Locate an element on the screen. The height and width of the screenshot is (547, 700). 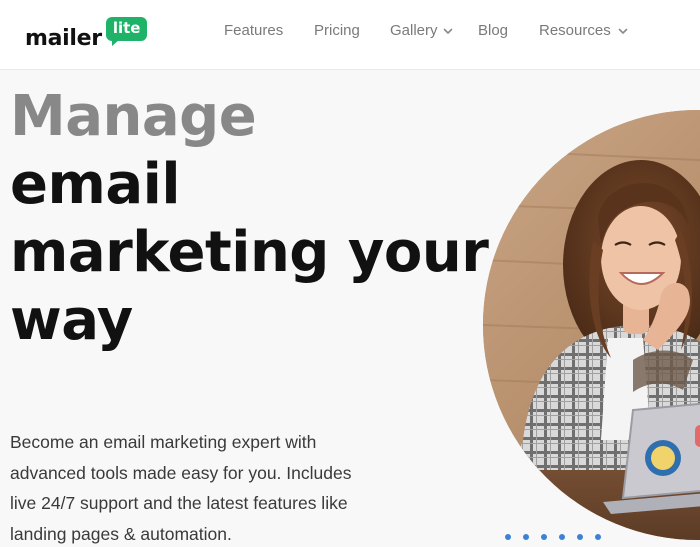
nav-item-features: Features is located at coordinates (253, 30).